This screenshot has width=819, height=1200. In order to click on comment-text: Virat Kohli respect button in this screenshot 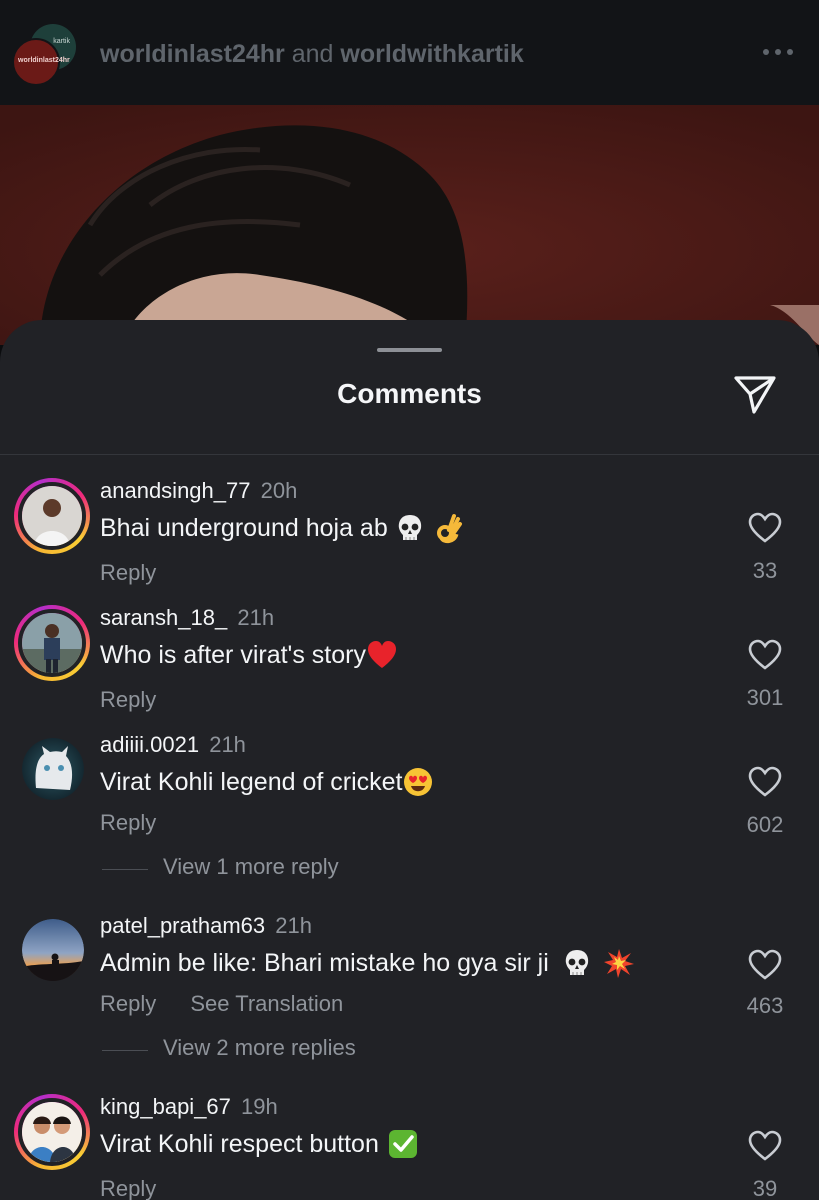, I will do `click(239, 1143)`.